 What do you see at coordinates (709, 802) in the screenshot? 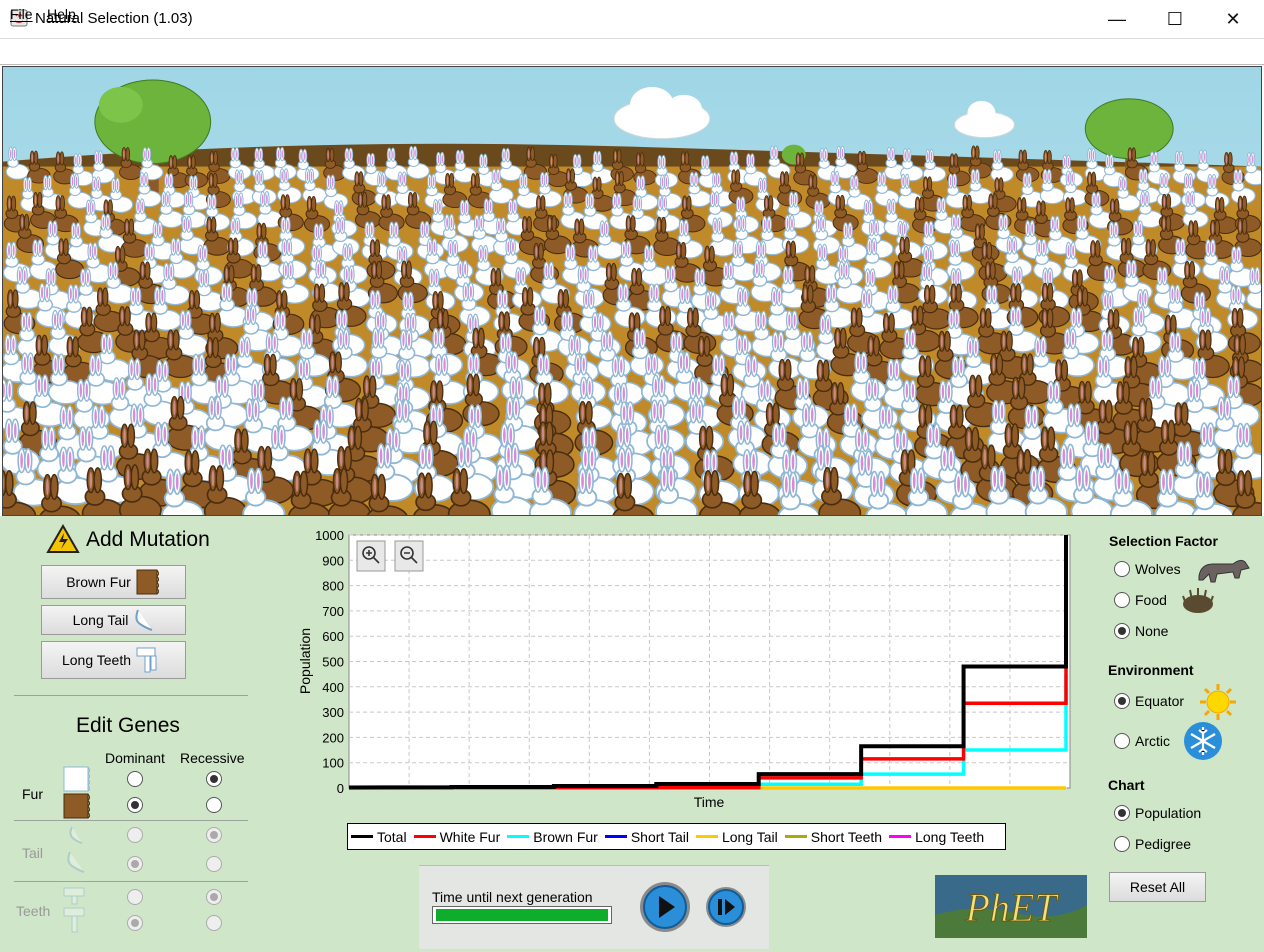
I see `x-axis-label: Time` at bounding box center [709, 802].